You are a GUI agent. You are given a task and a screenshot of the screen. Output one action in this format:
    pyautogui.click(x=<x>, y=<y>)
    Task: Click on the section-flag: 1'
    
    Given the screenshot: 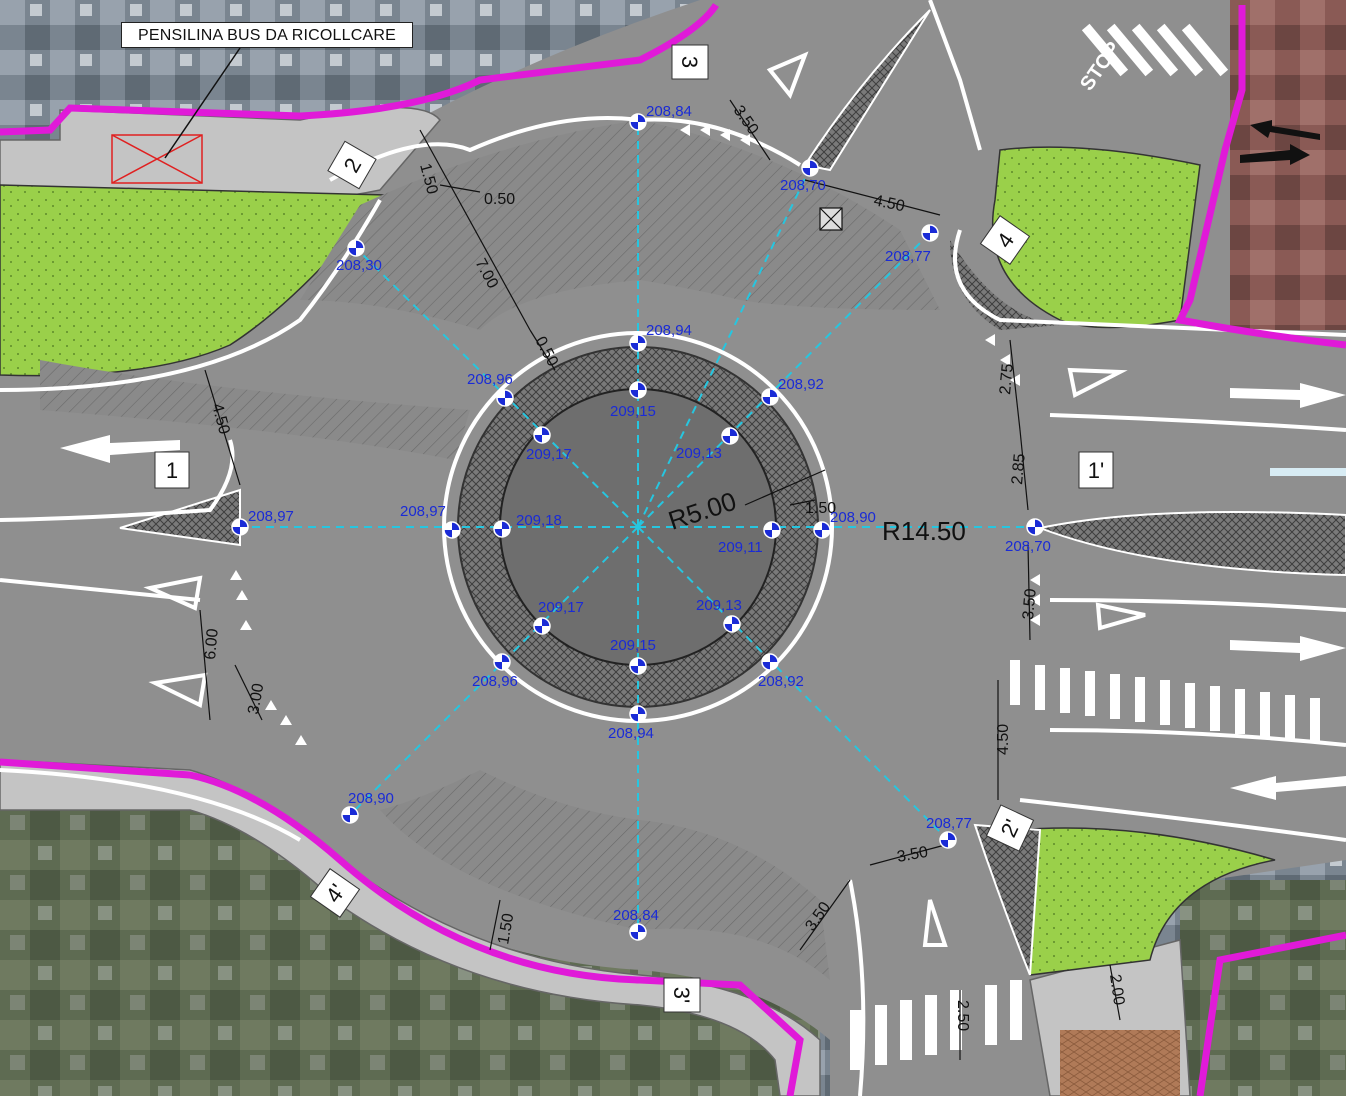 What is the action you would take?
    pyautogui.click(x=1096, y=470)
    